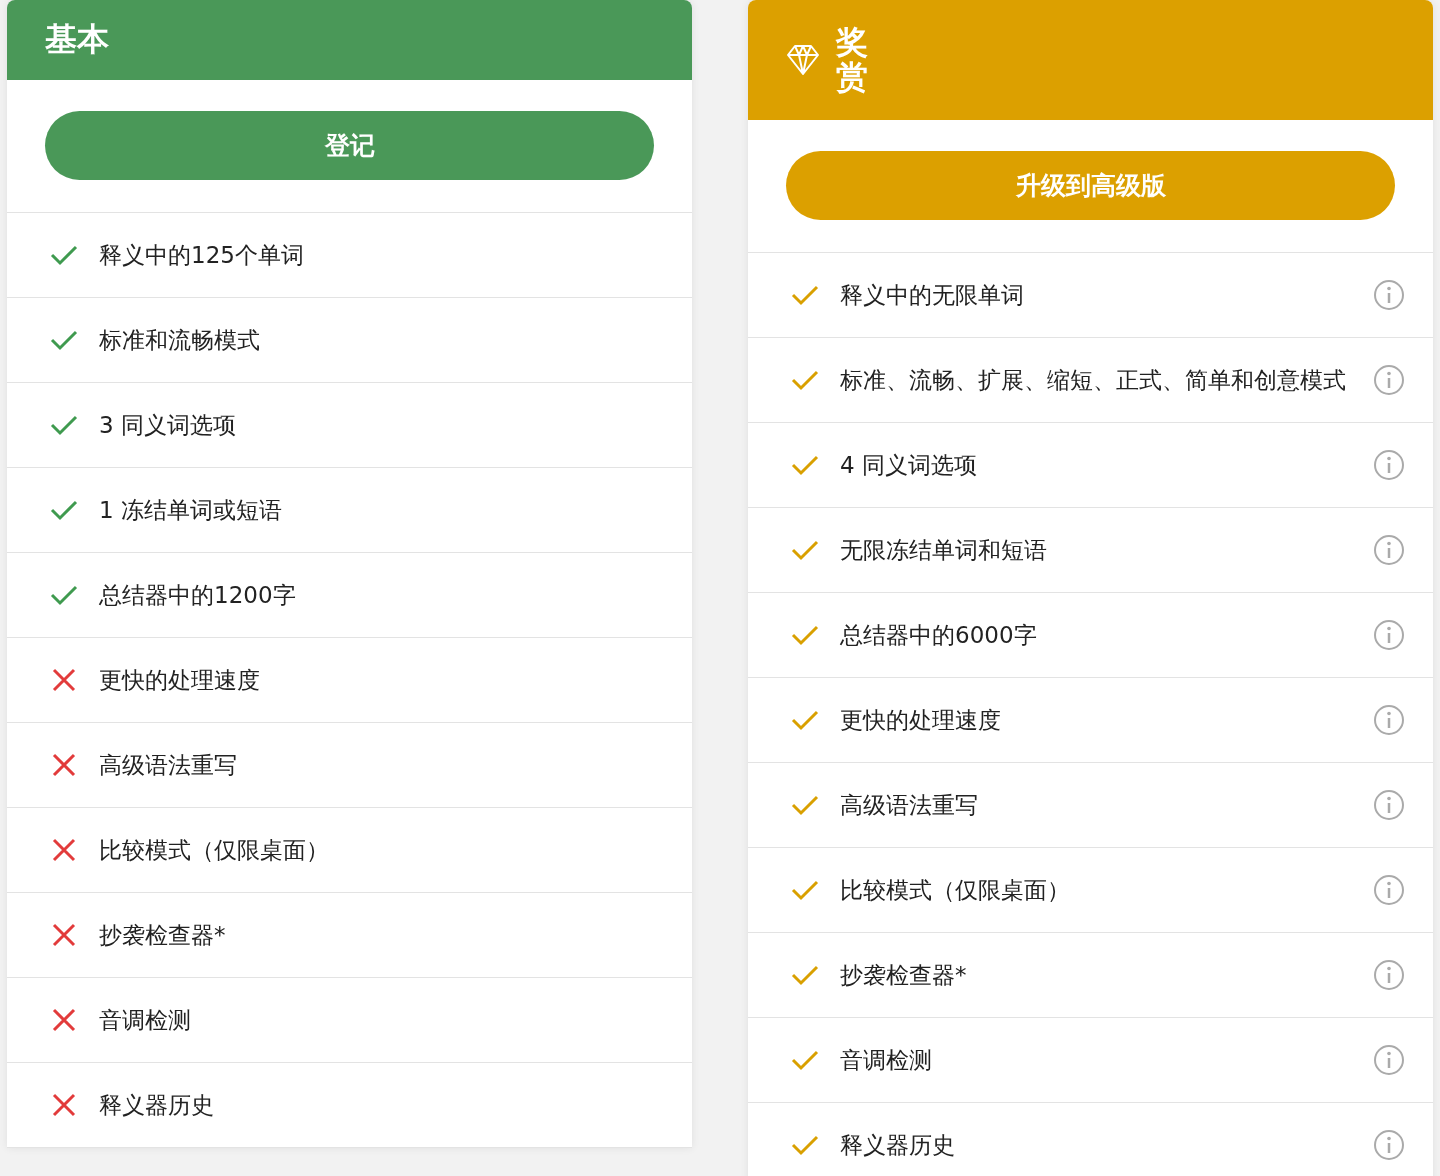  Describe the element at coordinates (180, 340) in the screenshot. I see `feature-text: 标准和流畅模式` at that location.